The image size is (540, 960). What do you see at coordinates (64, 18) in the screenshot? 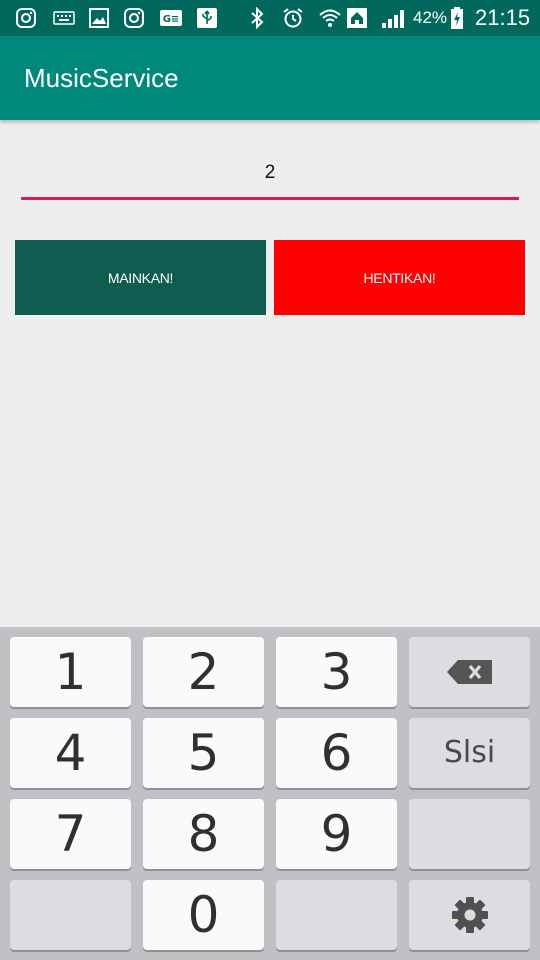
I see `keyboard-icon` at bounding box center [64, 18].